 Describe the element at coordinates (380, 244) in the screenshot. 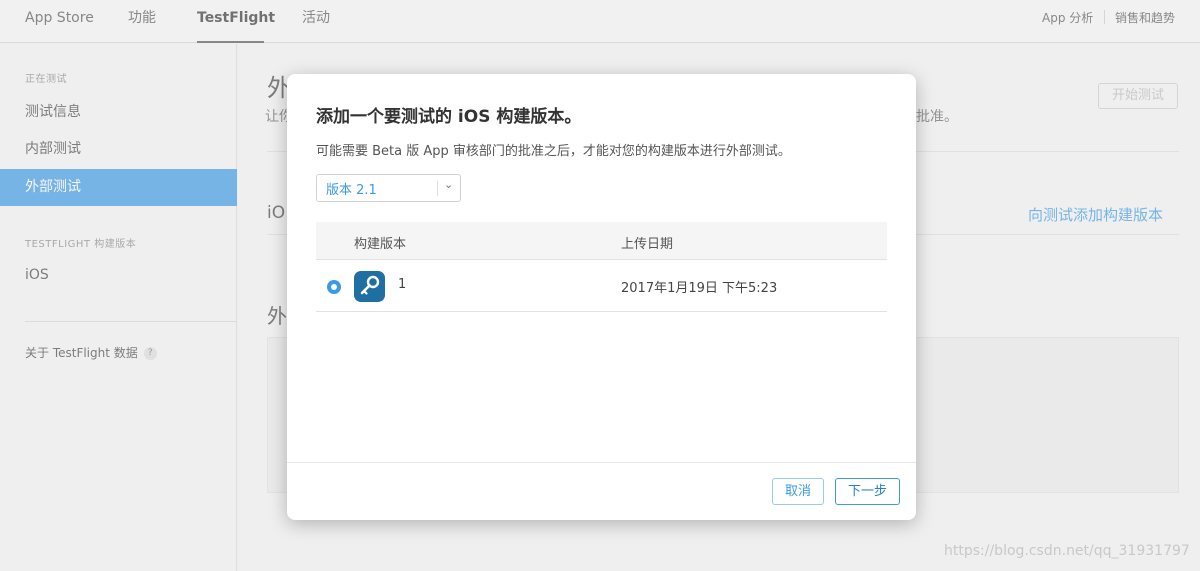

I see `column-build: 构建版本` at that location.